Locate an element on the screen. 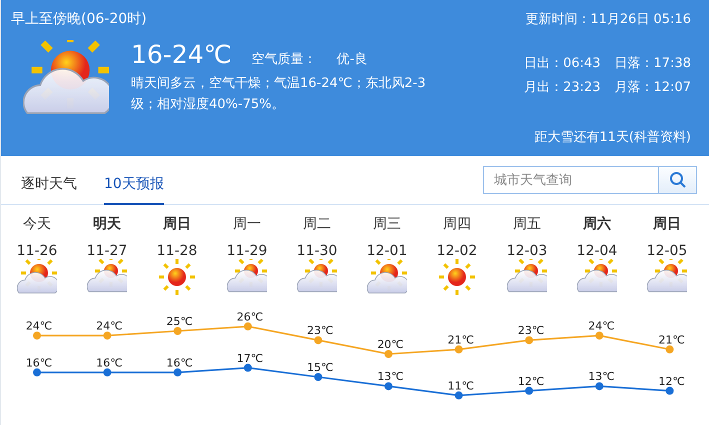  period-title: 早上至傍晚(06-20时) is located at coordinates (79, 19).